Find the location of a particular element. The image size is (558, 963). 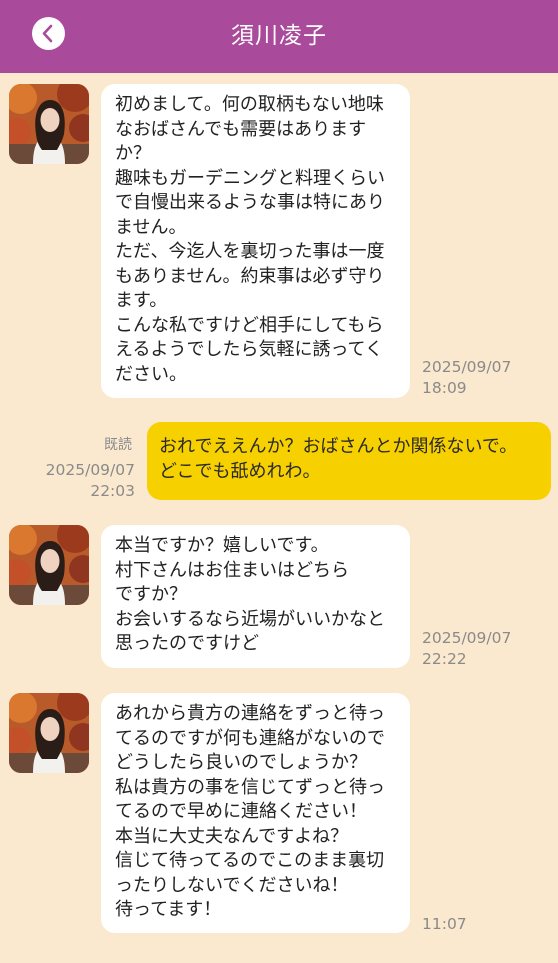

app-header: 須川凌子 is located at coordinates (279, 36).